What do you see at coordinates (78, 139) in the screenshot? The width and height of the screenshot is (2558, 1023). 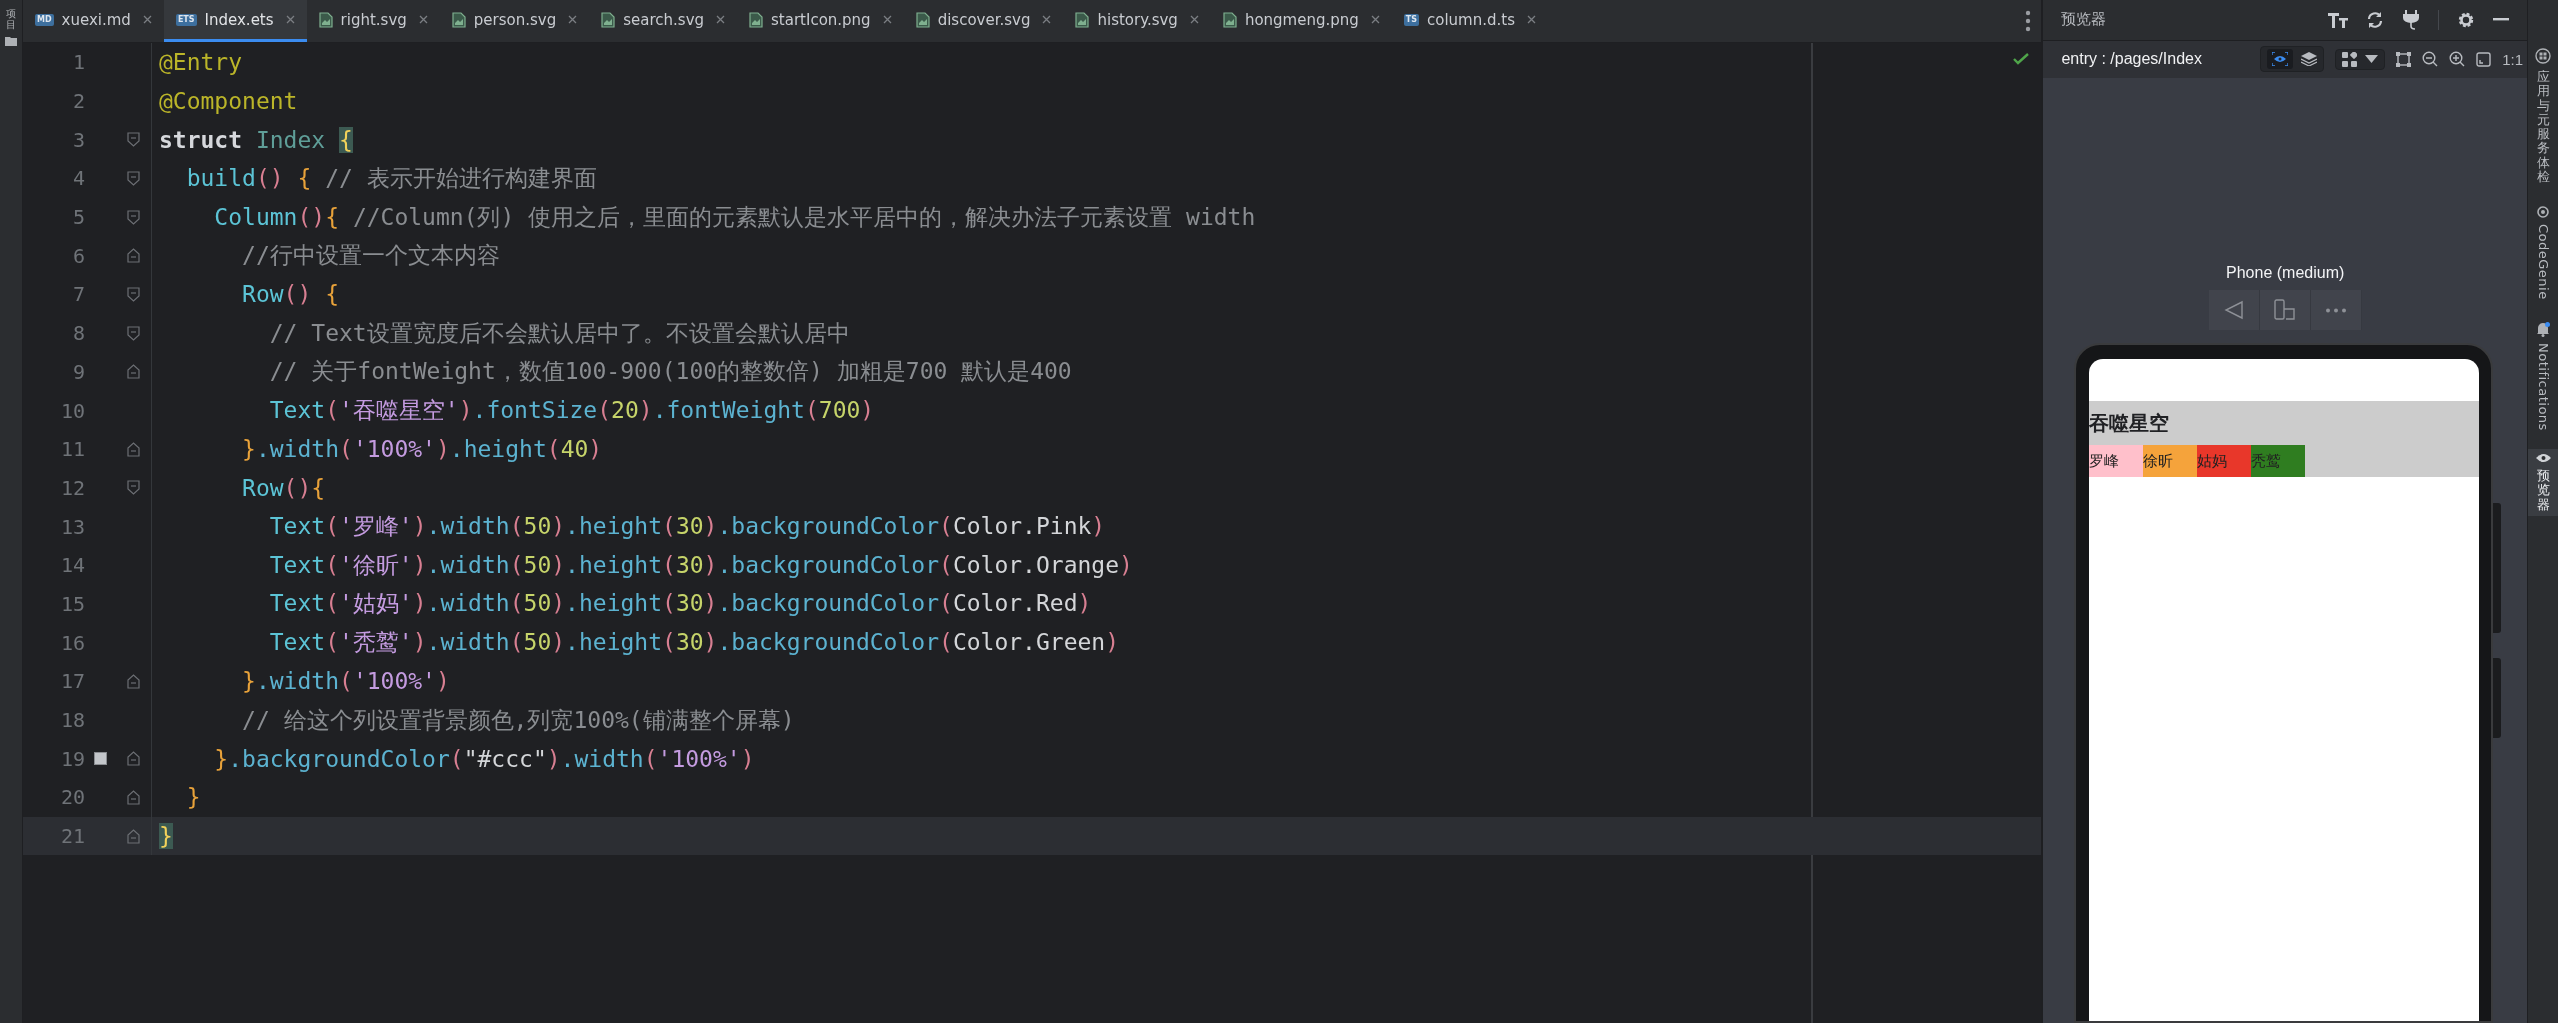 I see `line-number: 3` at bounding box center [78, 139].